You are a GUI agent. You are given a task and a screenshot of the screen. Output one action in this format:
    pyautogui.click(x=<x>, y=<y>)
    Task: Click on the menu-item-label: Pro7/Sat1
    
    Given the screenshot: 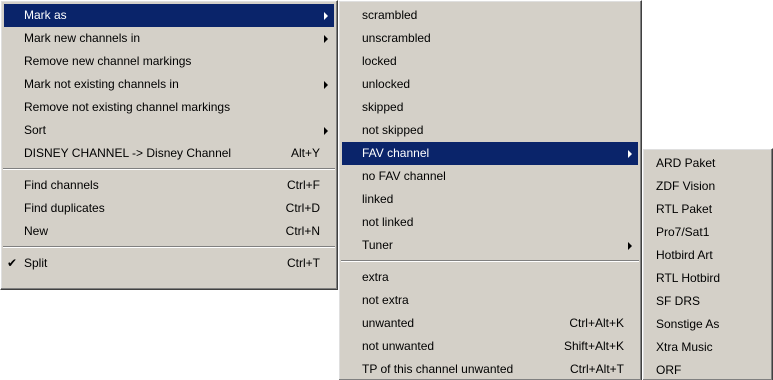 What is the action you would take?
    pyautogui.click(x=683, y=232)
    